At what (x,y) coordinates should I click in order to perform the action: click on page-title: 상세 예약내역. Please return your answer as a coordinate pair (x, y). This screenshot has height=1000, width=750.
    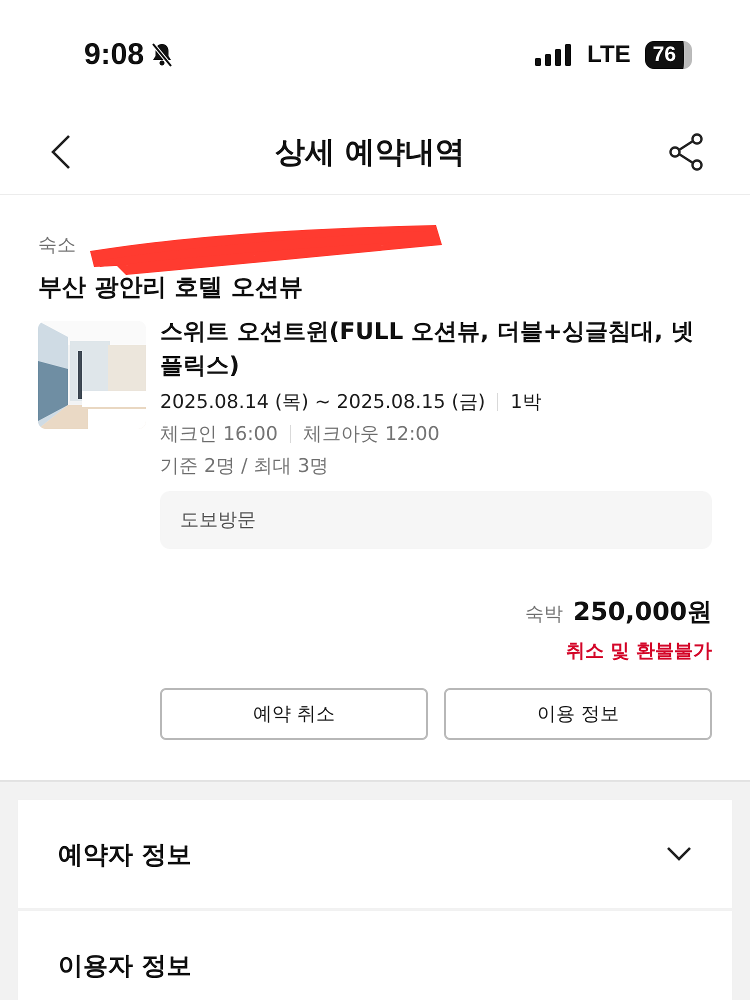
    Looking at the image, I should click on (370, 153).